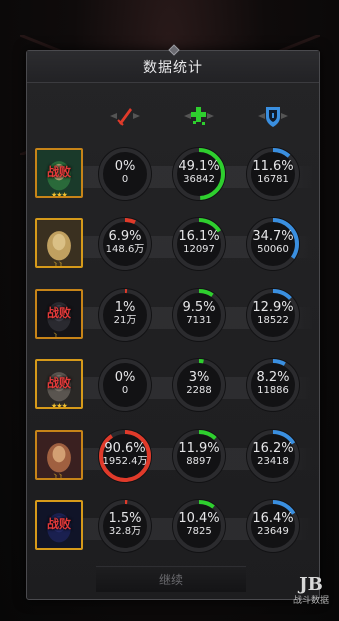 This screenshot has height=621, width=339. I want to click on hero-portrait: 战败 ☽, so click(59, 314).